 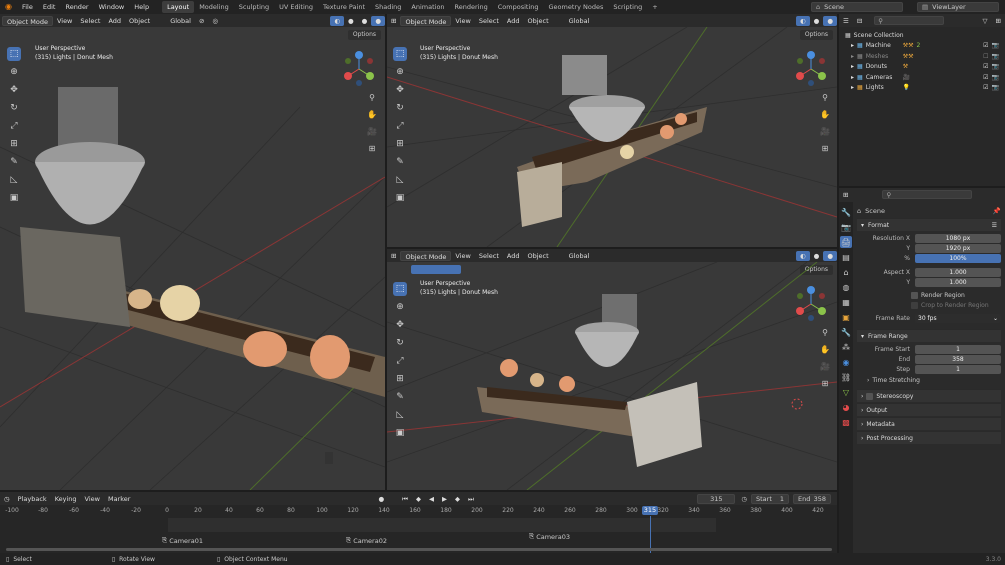 What do you see at coordinates (958, 258) in the screenshot?
I see `resolution-percent-slider: 100%` at bounding box center [958, 258].